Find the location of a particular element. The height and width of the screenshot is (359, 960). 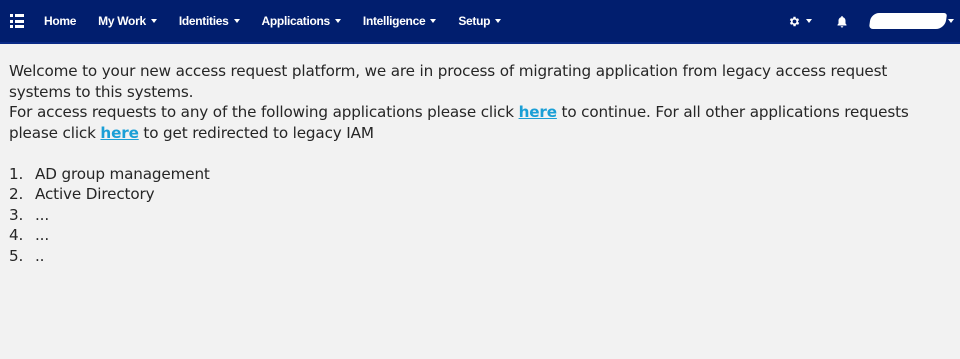

bell-icon is located at coordinates (842, 21).